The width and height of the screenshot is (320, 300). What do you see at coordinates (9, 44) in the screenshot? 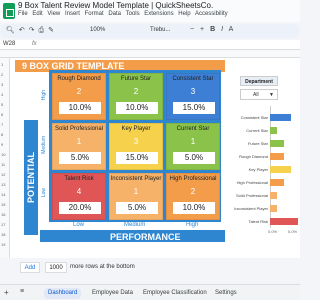
I see `name-box: W28` at bounding box center [9, 44].